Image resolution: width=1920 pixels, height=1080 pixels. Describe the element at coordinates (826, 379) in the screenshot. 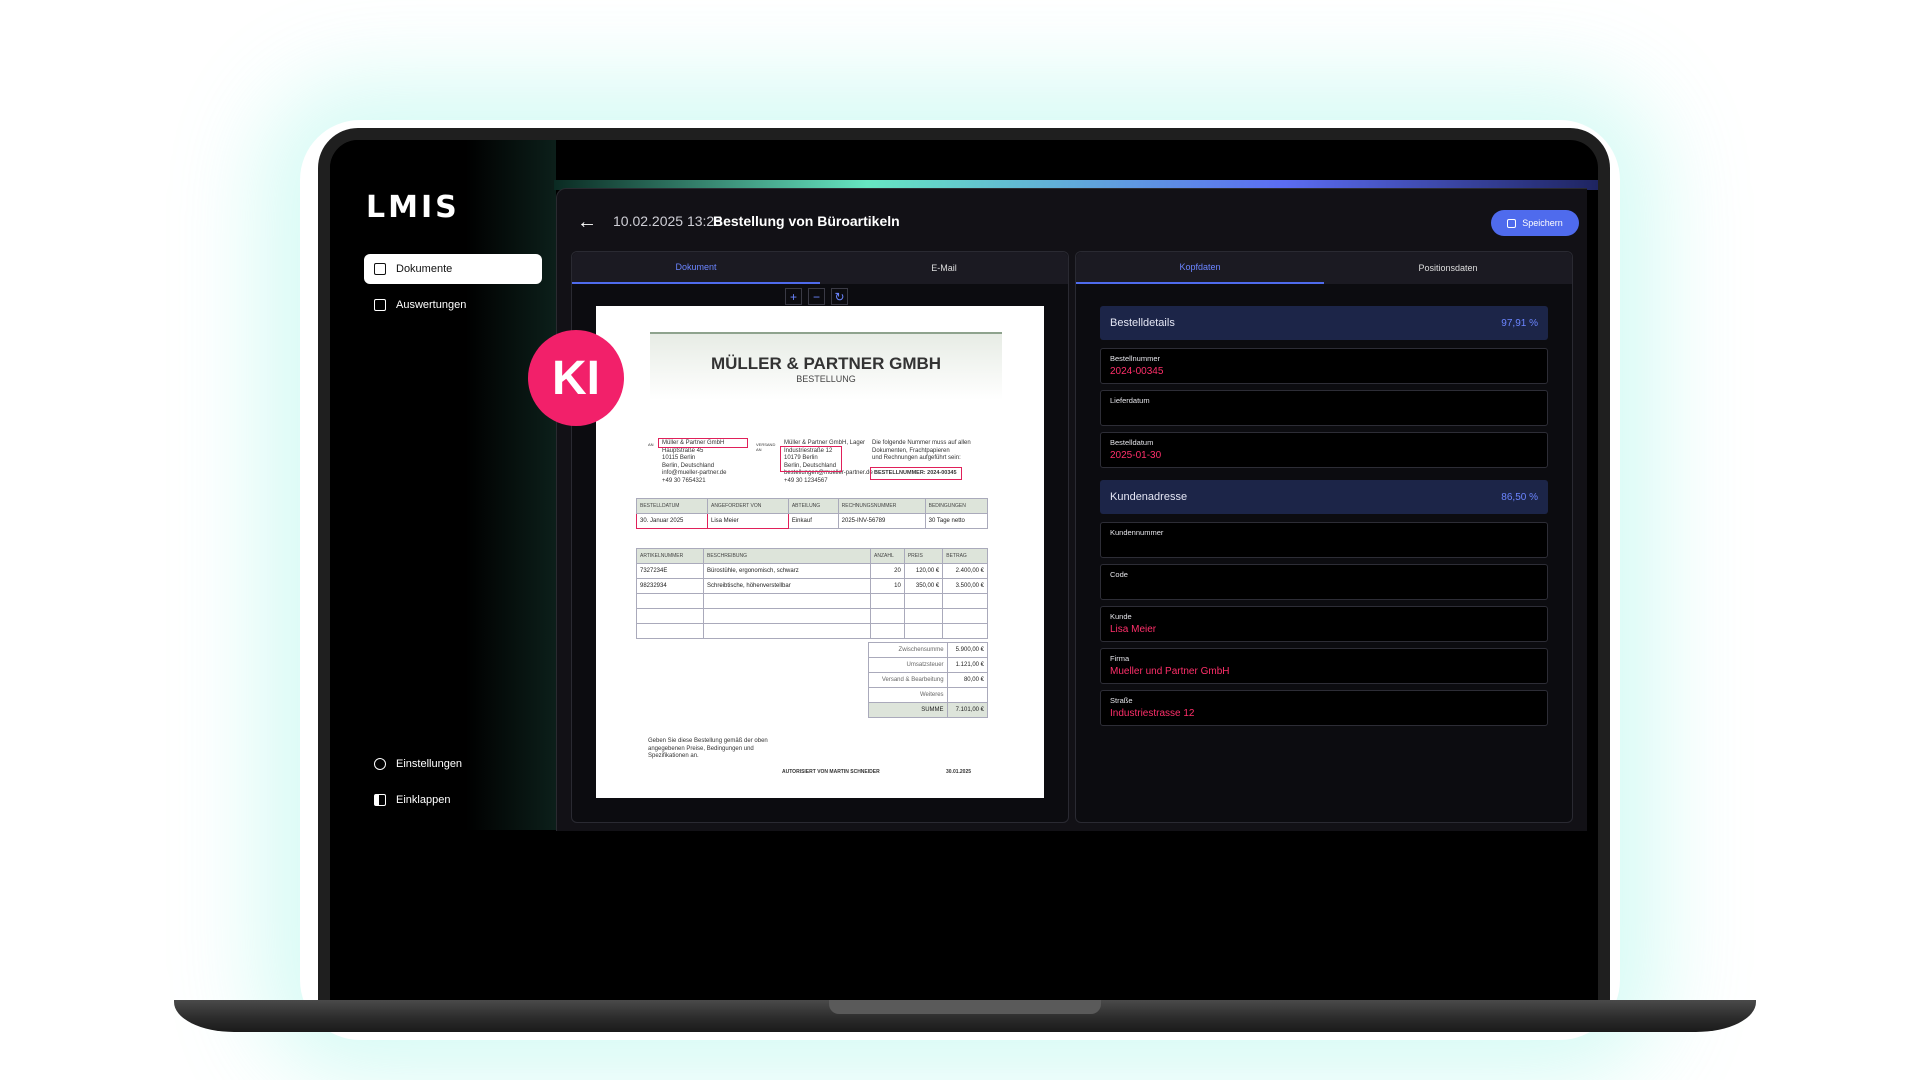

I see `document-subtitle: BESTELLUNG` at that location.